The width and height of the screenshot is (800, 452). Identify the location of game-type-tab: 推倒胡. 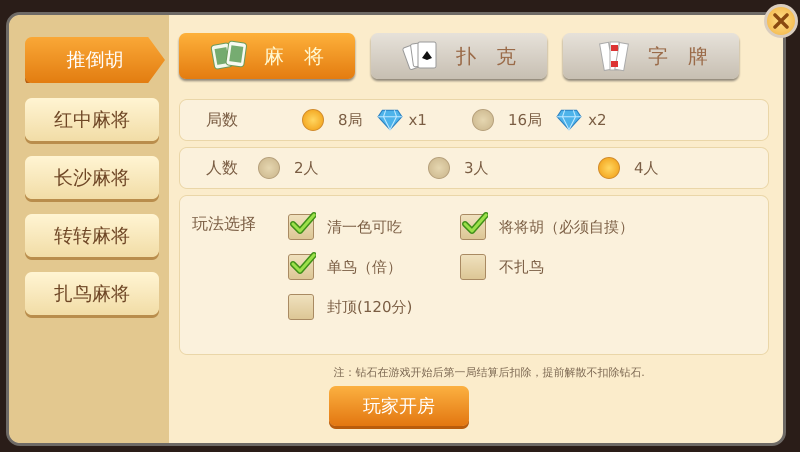
(95, 60).